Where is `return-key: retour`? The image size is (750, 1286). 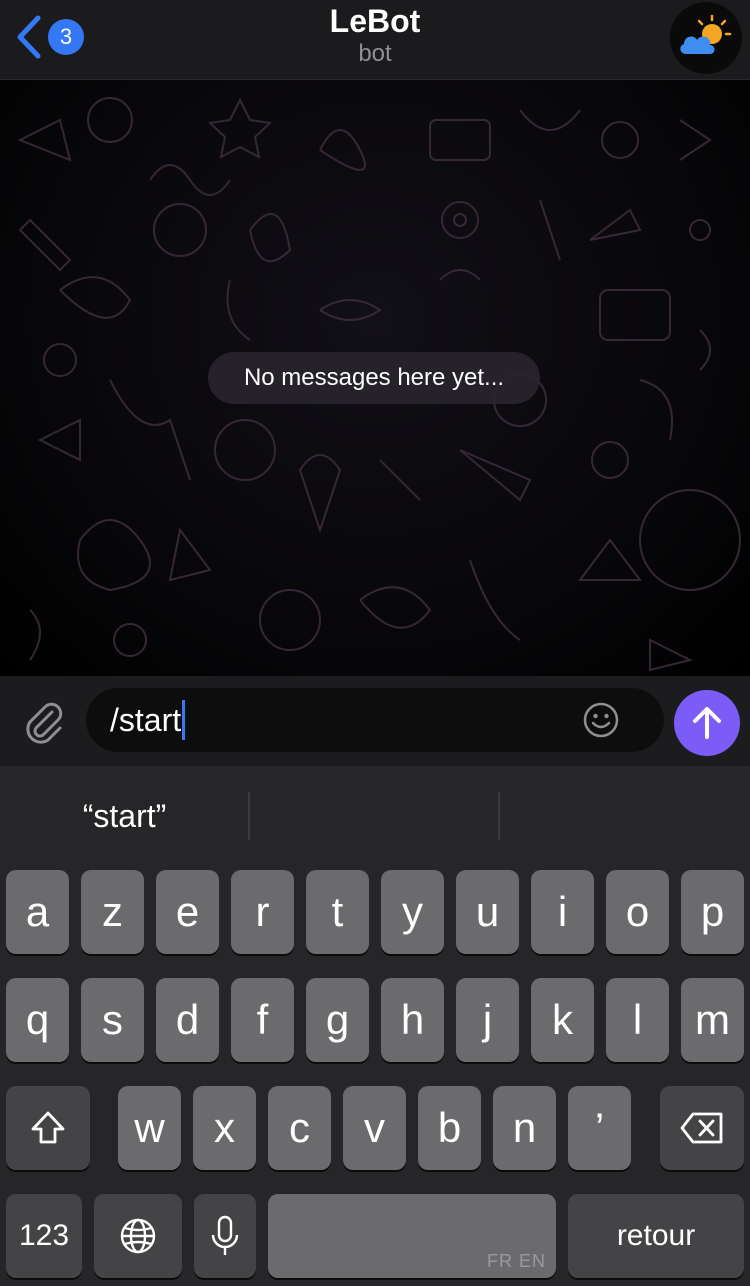
return-key: retour is located at coordinates (656, 1236).